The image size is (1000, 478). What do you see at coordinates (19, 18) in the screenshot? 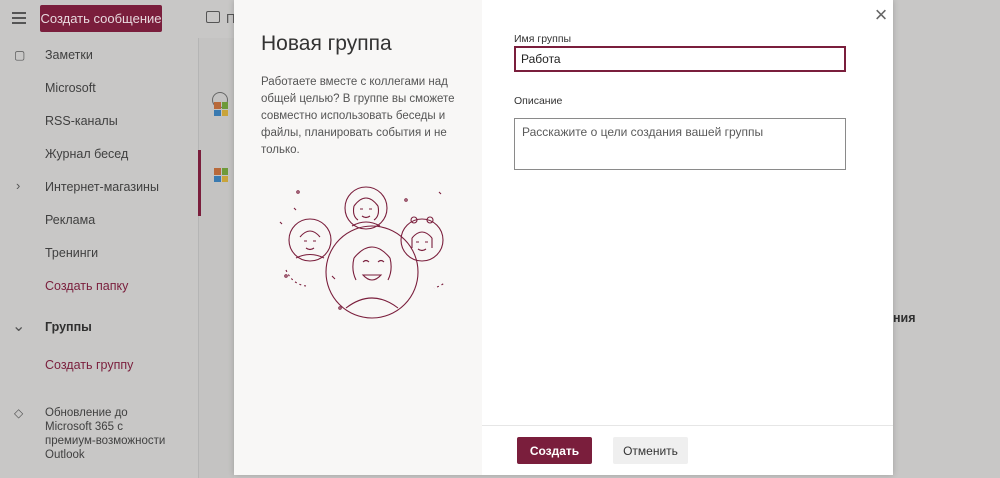
I see `hamburger-menu-icon` at bounding box center [19, 18].